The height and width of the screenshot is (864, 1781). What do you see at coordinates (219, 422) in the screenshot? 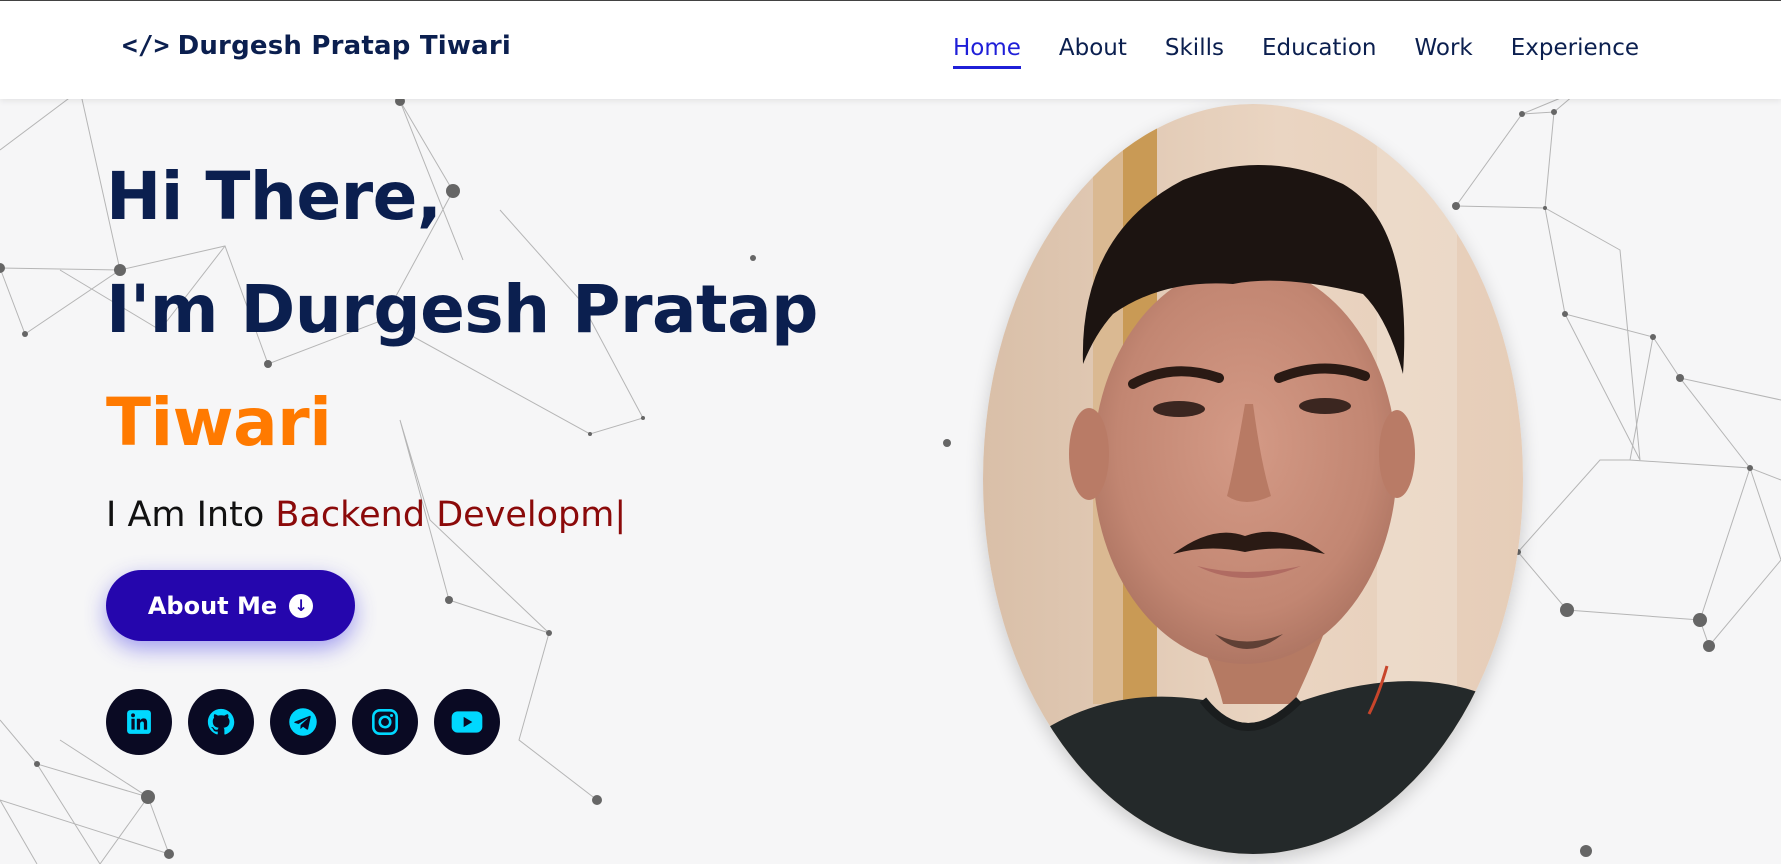
I see `hero-surname: Tiwari` at bounding box center [219, 422].